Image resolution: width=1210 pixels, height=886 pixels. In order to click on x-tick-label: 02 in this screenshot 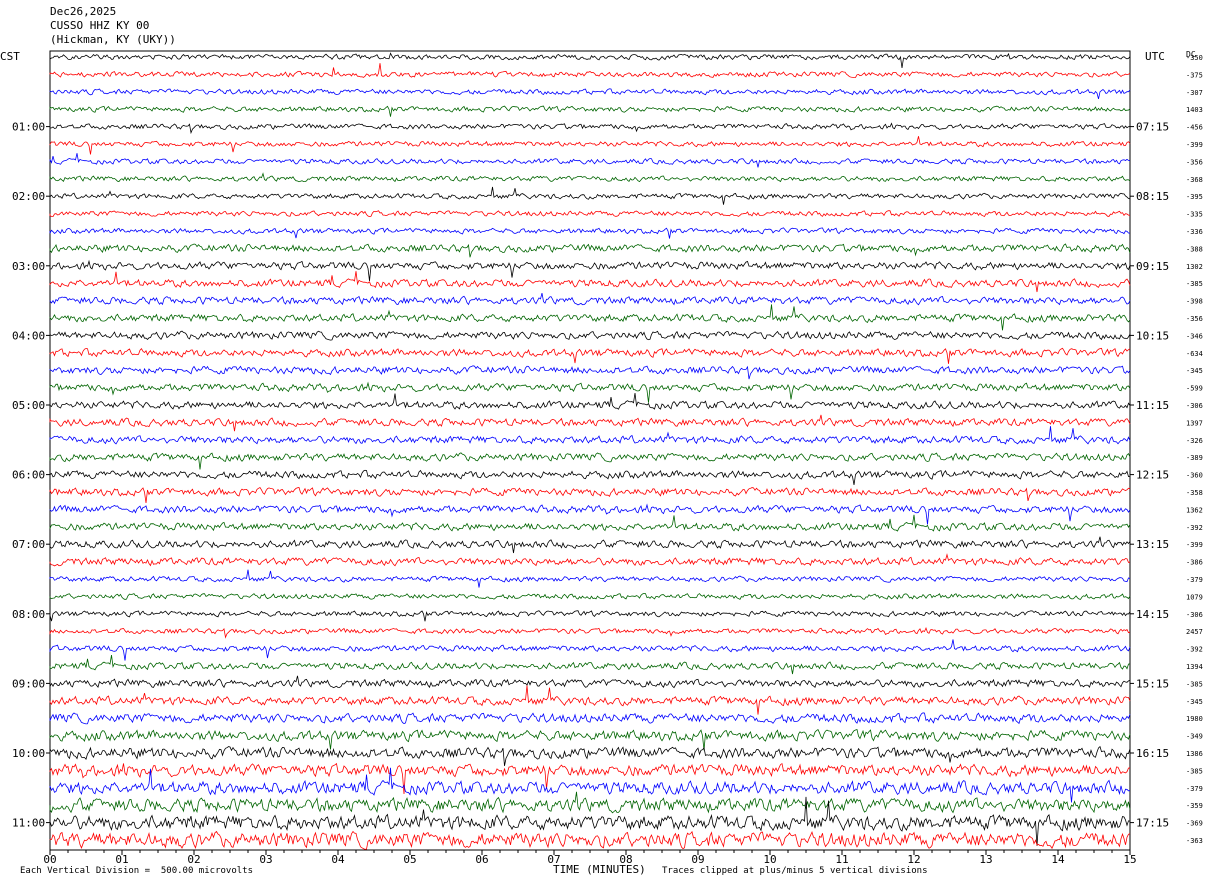, I will do `click(193, 859)`.